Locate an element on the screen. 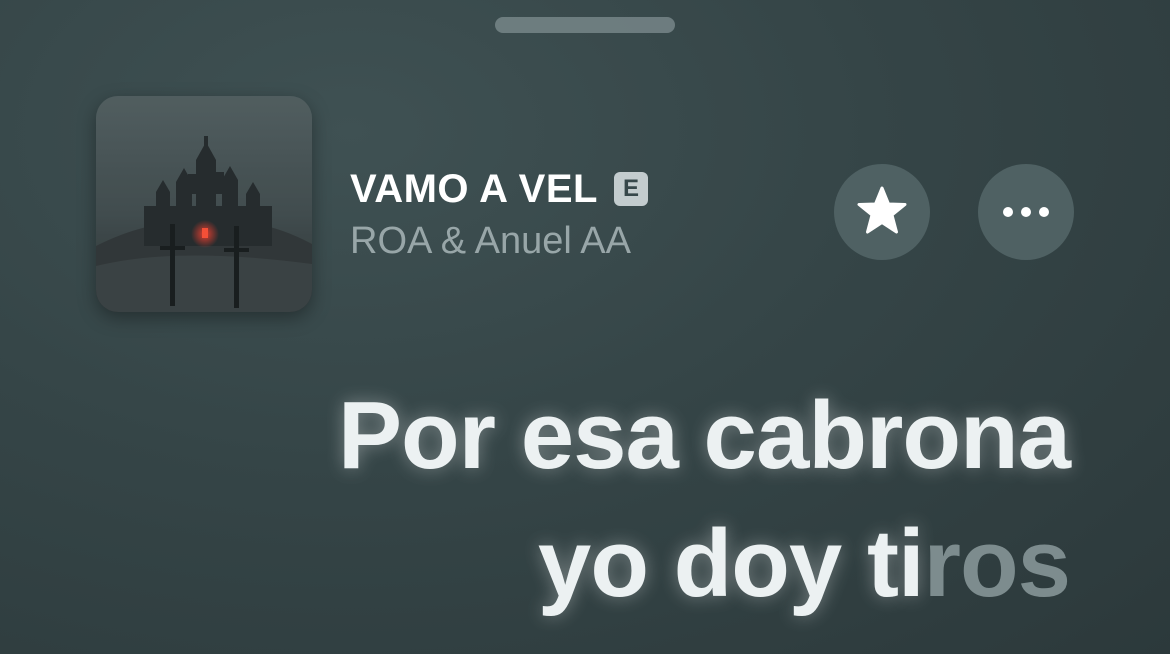 Image resolution: width=1170 pixels, height=654 pixels. now-playing-title-row: VAMO A VEL E is located at coordinates (499, 189).